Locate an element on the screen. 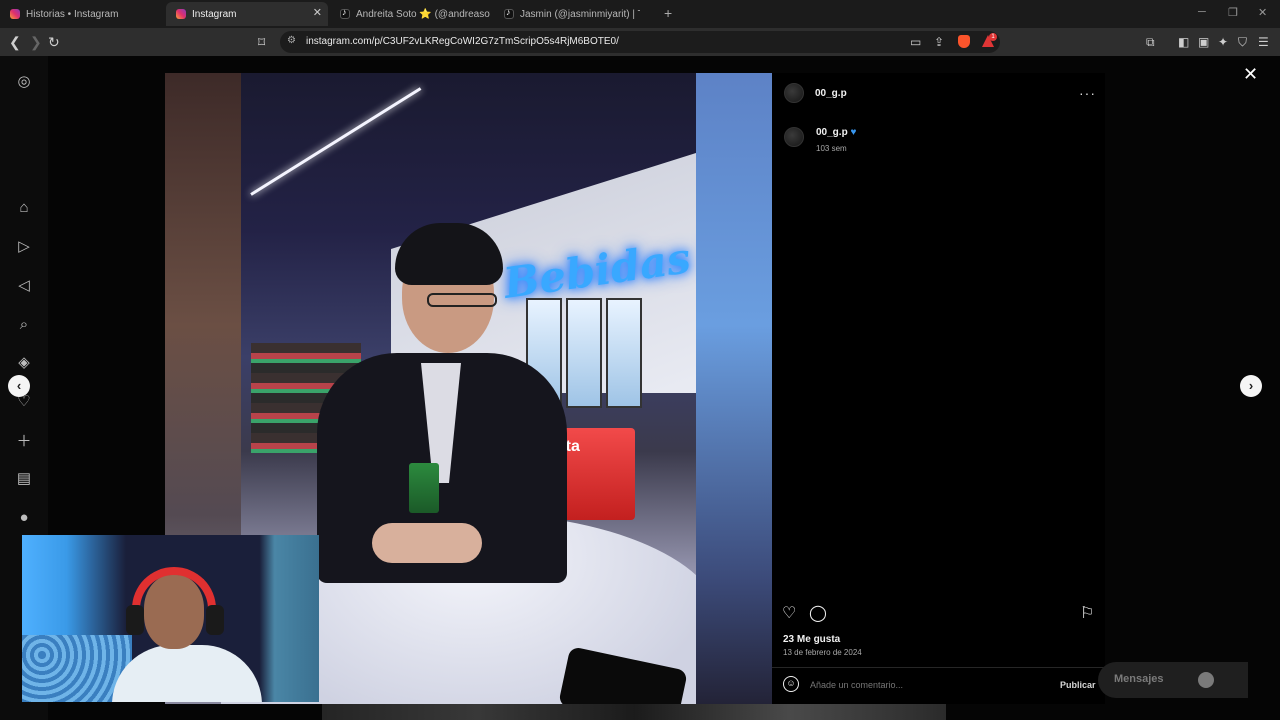 The image size is (1280, 720). leo-ai-icon: ✦ is located at coordinates (1223, 42).